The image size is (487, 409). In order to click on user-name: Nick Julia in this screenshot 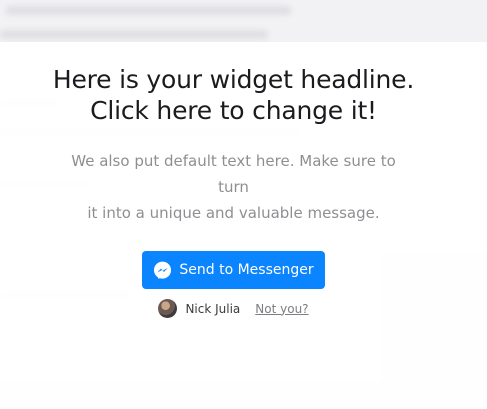, I will do `click(213, 308)`.